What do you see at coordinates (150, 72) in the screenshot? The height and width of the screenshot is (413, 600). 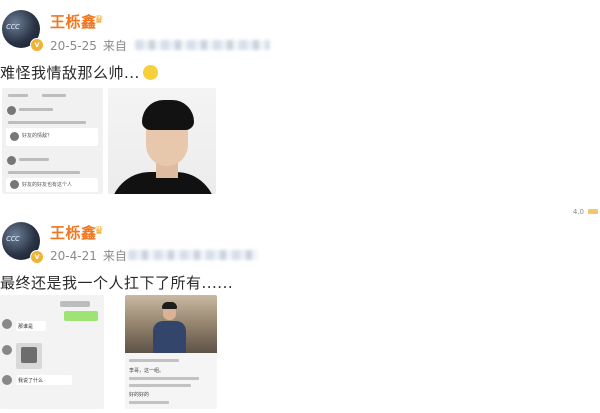 I see `smile-emoji-icon` at bounding box center [150, 72].